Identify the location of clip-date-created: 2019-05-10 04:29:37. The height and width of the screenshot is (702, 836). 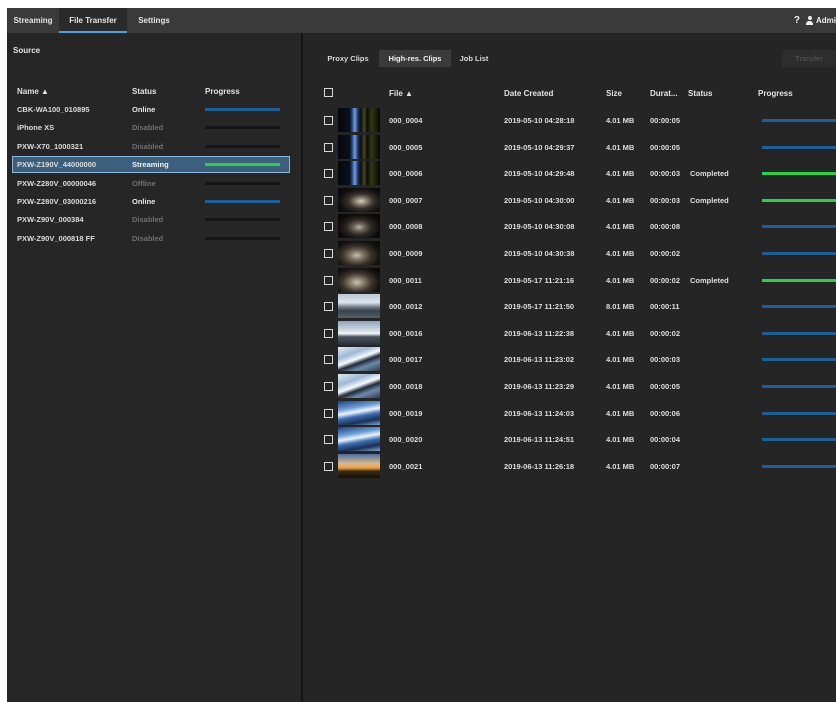
(539, 147).